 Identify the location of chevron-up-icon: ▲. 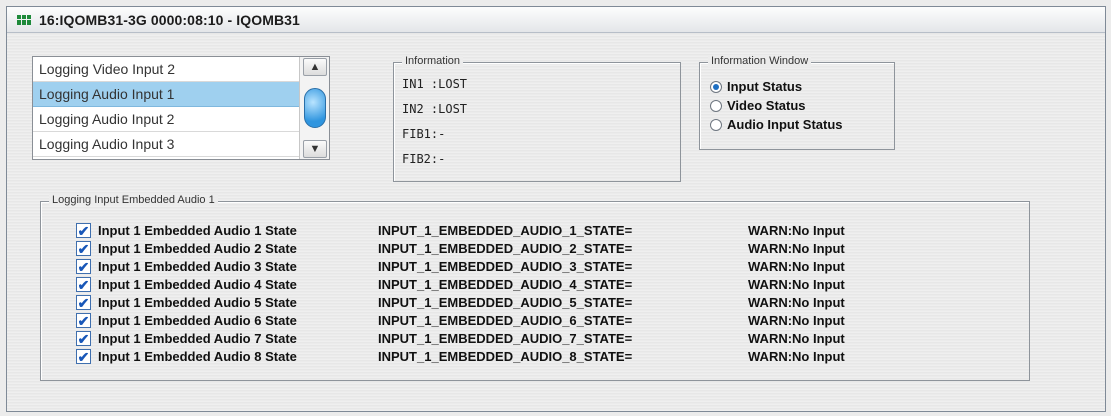
(315, 67).